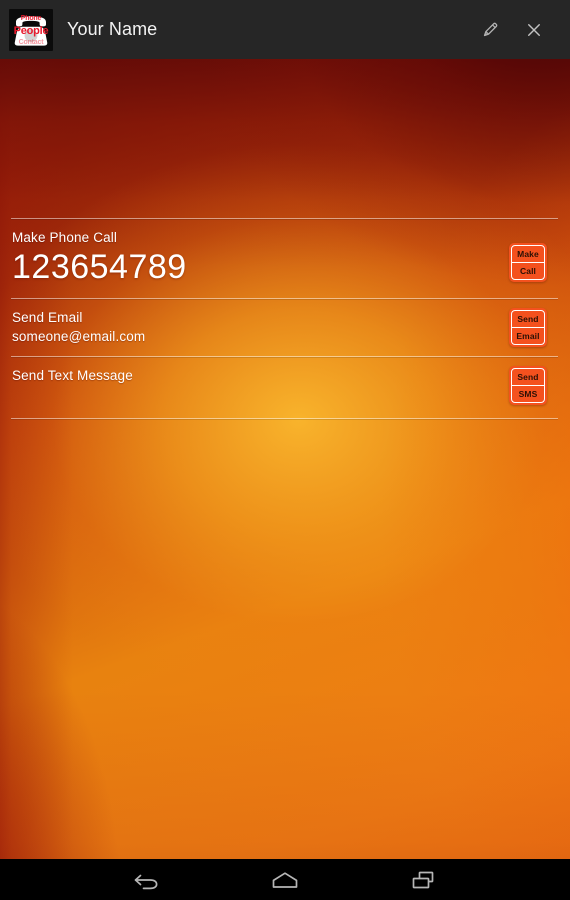  I want to click on close-icon, so click(534, 29).